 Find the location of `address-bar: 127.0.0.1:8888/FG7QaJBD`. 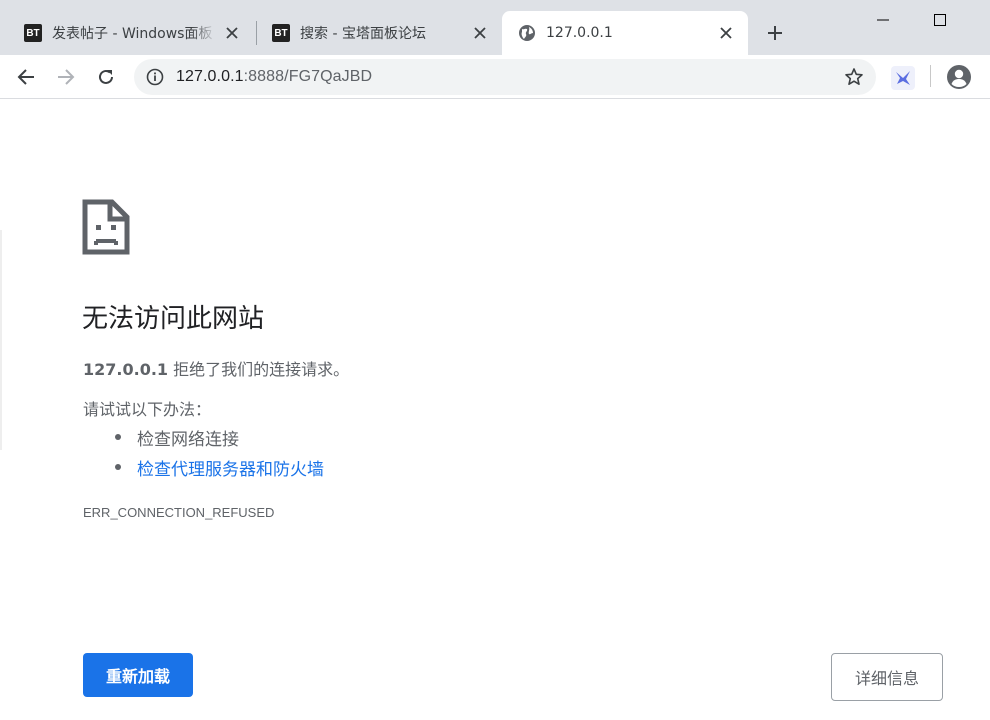

address-bar: 127.0.0.1:8888/FG7QaJBD is located at coordinates (505, 77).